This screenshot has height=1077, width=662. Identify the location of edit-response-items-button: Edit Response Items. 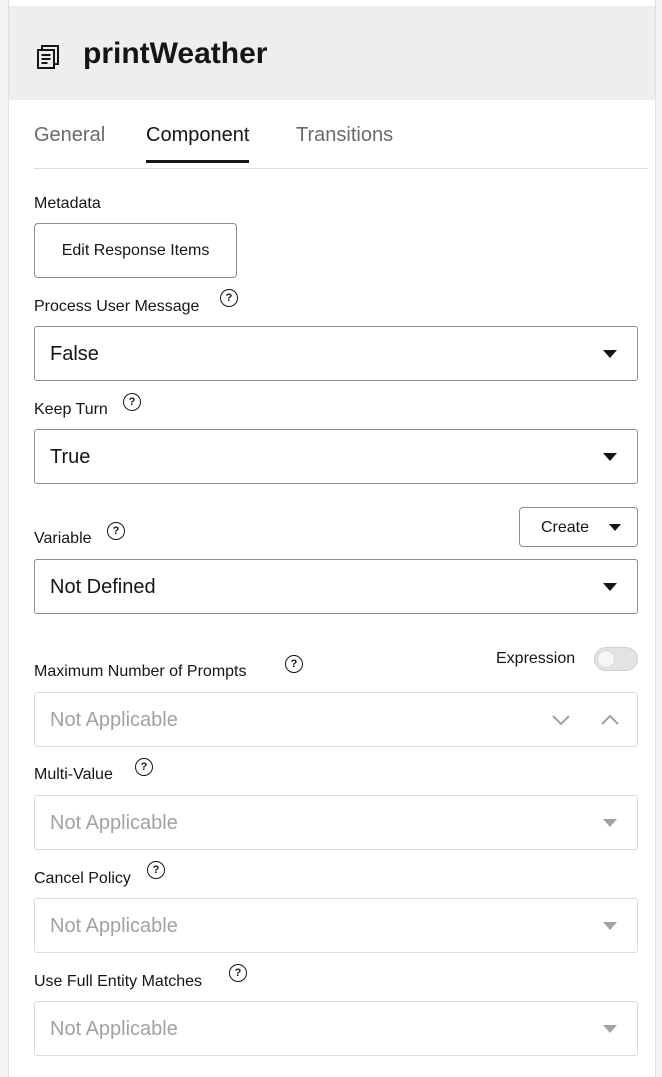
(135, 250).